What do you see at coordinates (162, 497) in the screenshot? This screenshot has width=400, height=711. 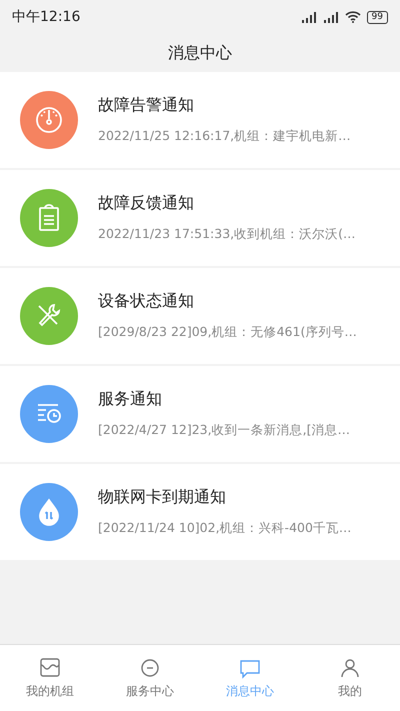 I see `message-title: 物联网卡到期通知` at bounding box center [162, 497].